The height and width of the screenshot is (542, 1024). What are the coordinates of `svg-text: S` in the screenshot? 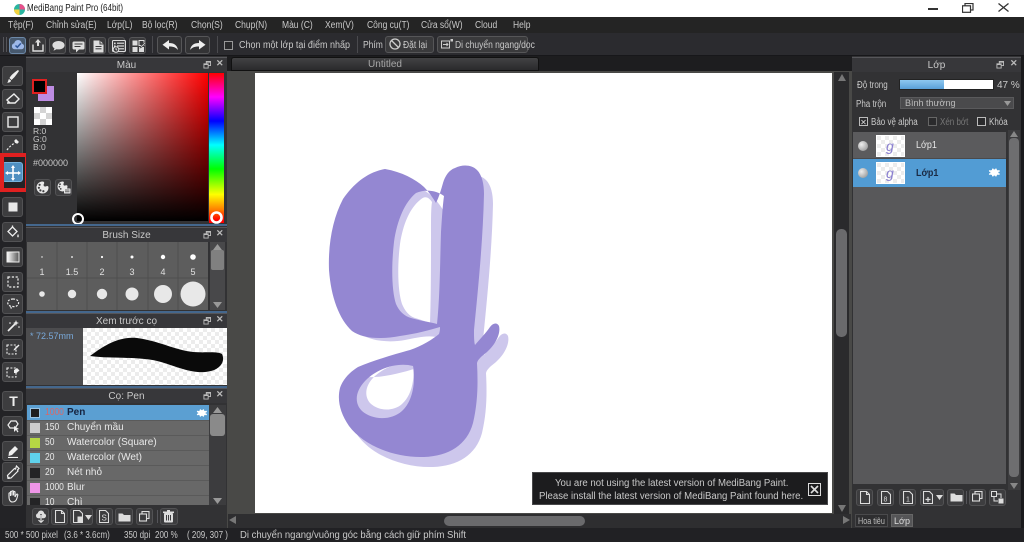 It's located at (104, 518).